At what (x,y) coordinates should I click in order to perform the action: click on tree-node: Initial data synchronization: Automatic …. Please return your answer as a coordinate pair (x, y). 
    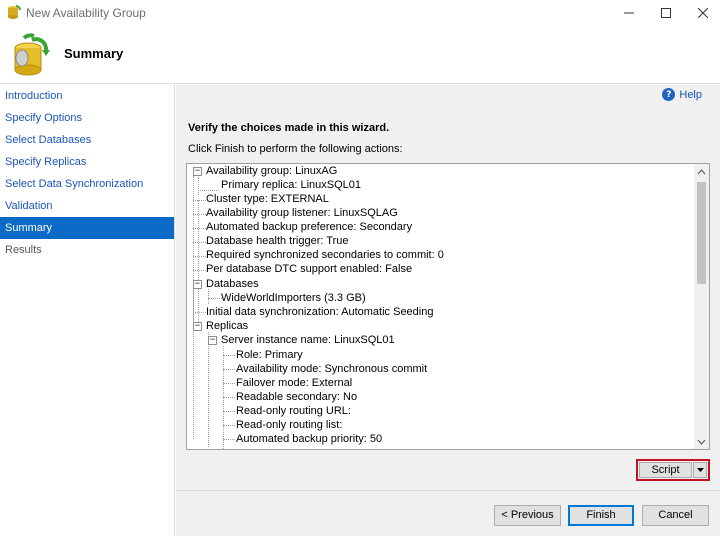
    Looking at the image, I should click on (319, 312).